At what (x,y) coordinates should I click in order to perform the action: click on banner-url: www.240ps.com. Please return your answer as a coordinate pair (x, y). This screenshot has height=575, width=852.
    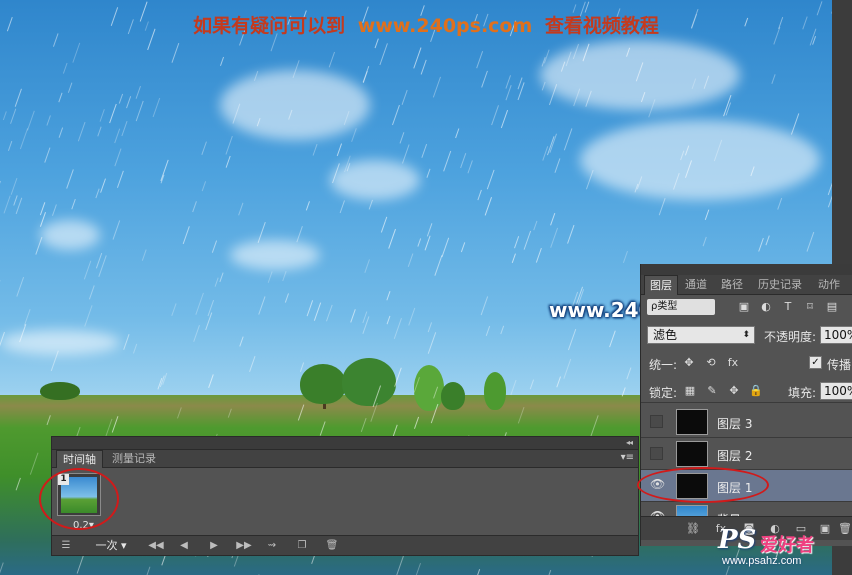
    Looking at the image, I should click on (445, 26).